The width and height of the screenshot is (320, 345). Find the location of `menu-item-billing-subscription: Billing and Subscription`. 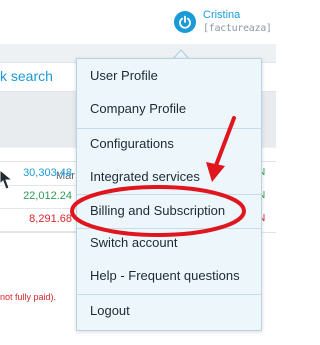

menu-item-billing-subscription: Billing and Subscription is located at coordinates (169, 211).